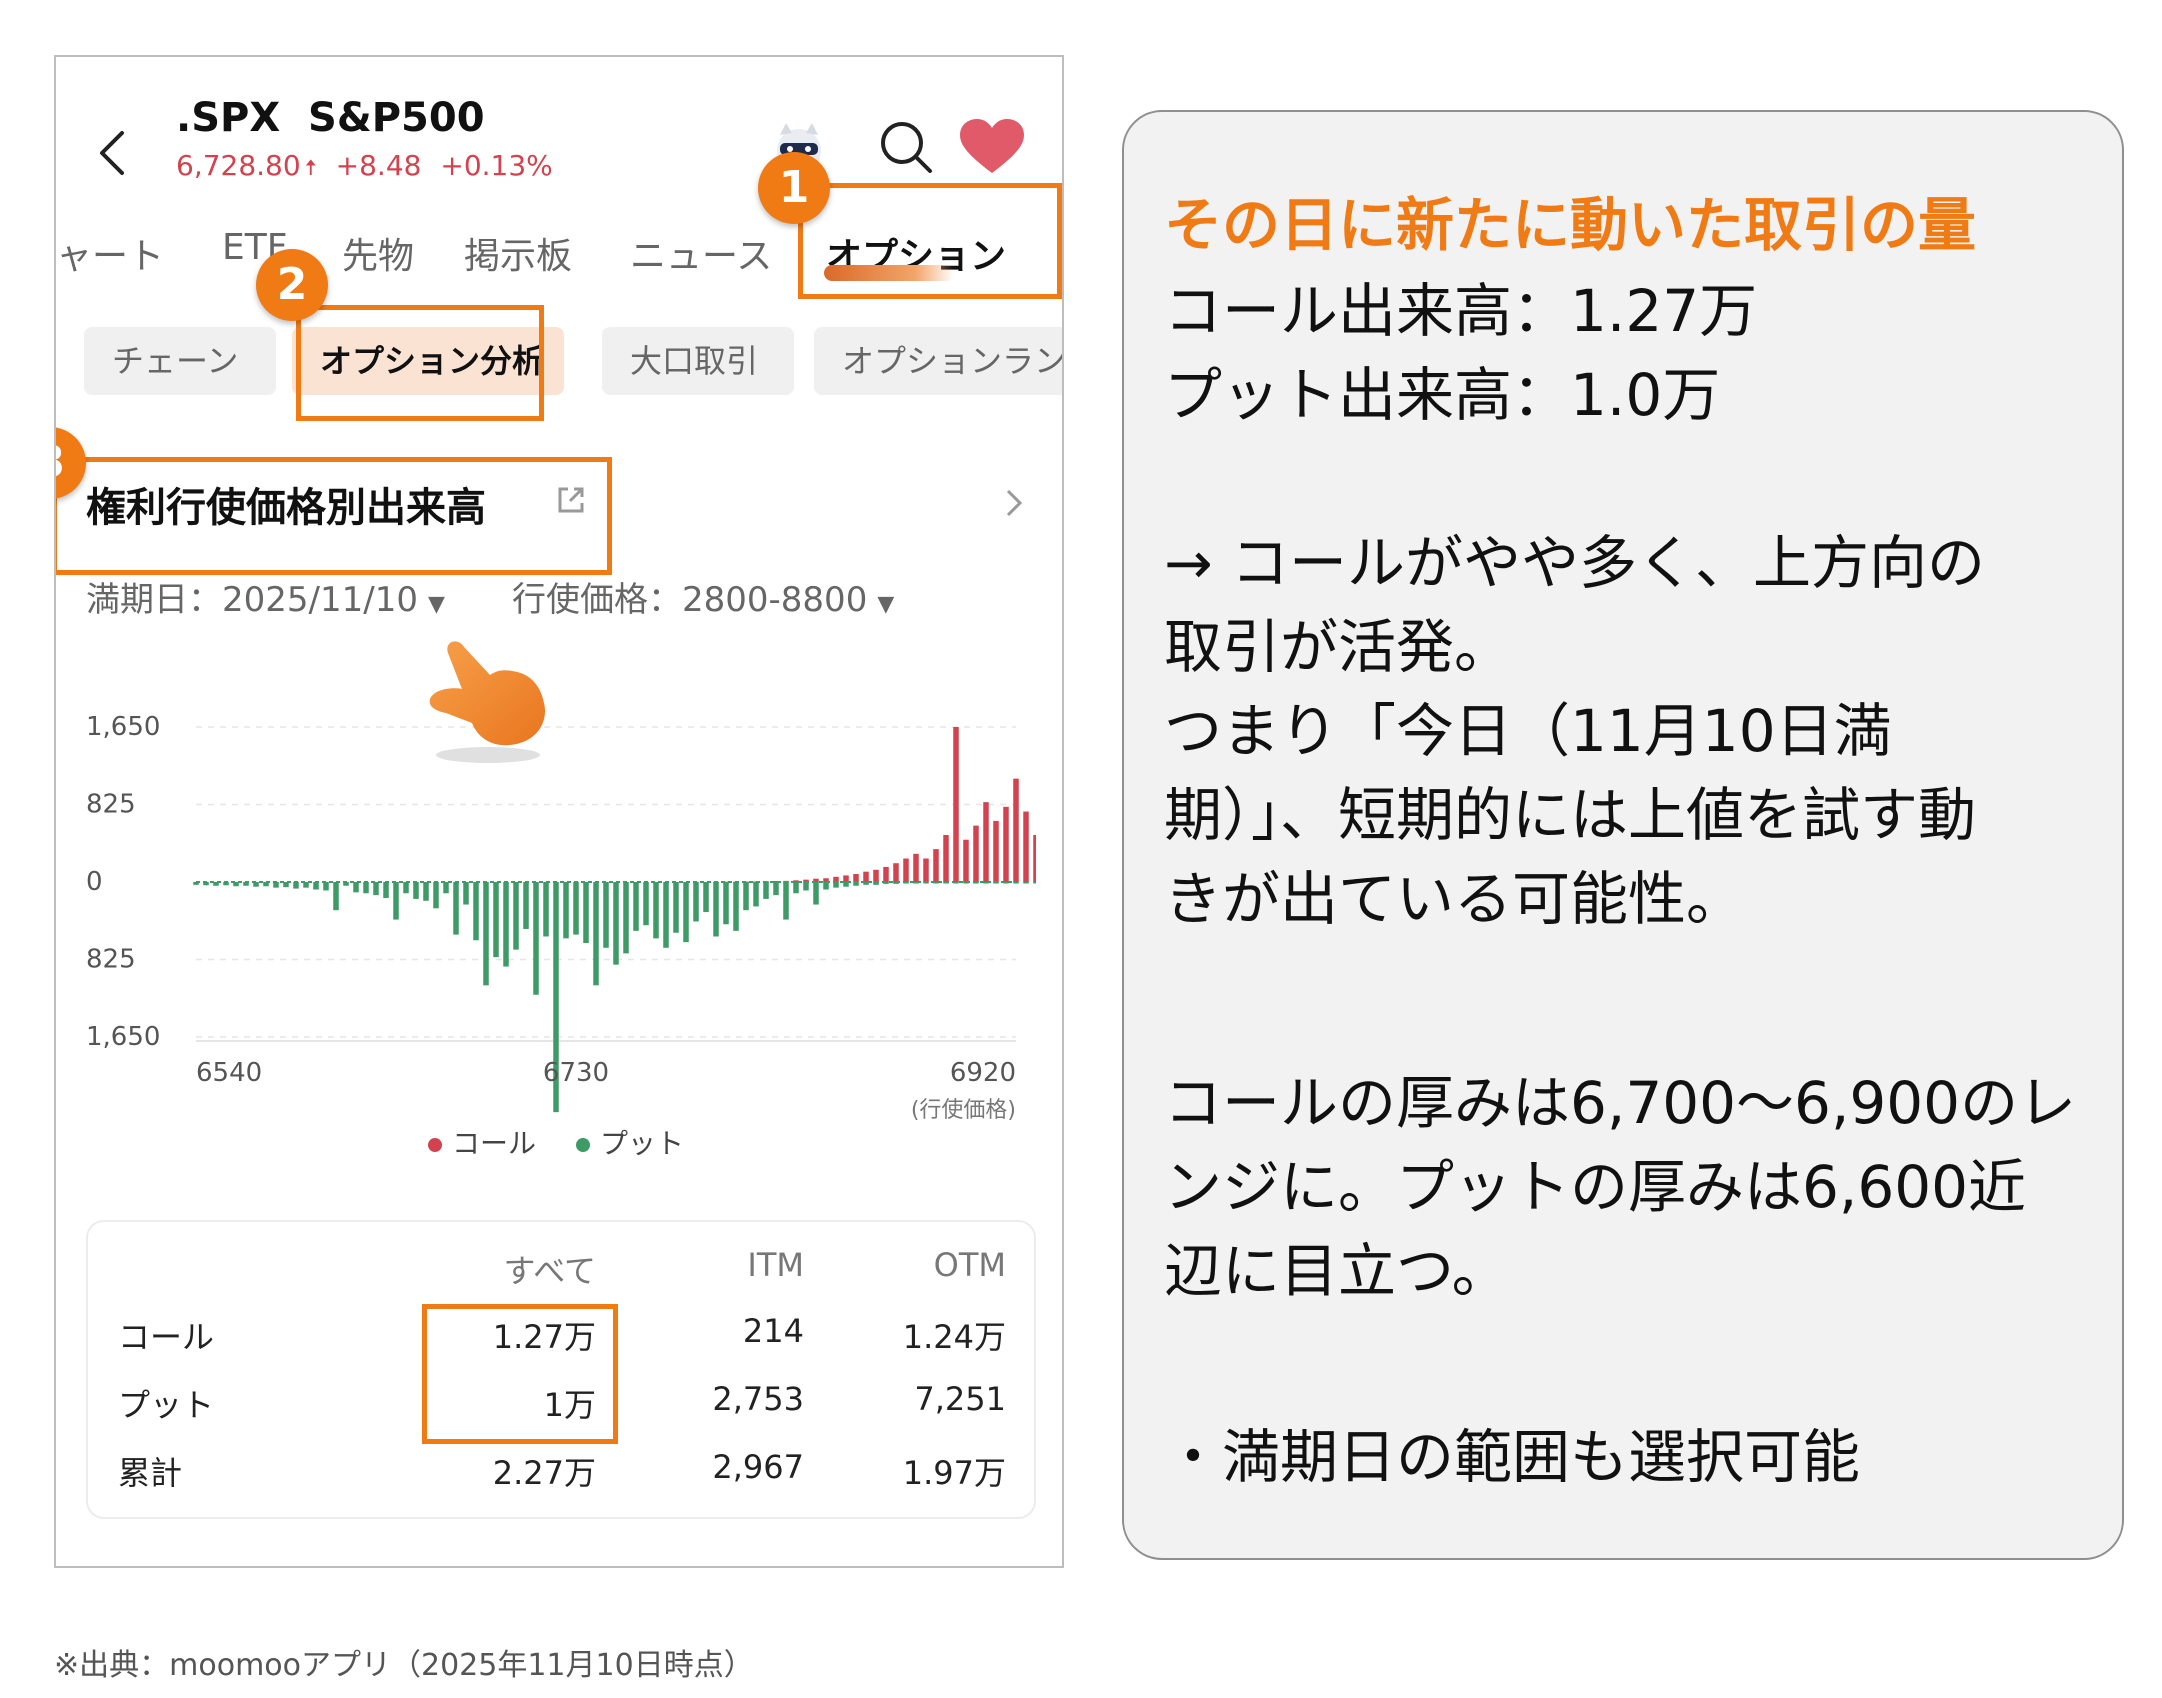 The image size is (2162, 1698). I want to click on legend-call-dot, so click(435, 1145).